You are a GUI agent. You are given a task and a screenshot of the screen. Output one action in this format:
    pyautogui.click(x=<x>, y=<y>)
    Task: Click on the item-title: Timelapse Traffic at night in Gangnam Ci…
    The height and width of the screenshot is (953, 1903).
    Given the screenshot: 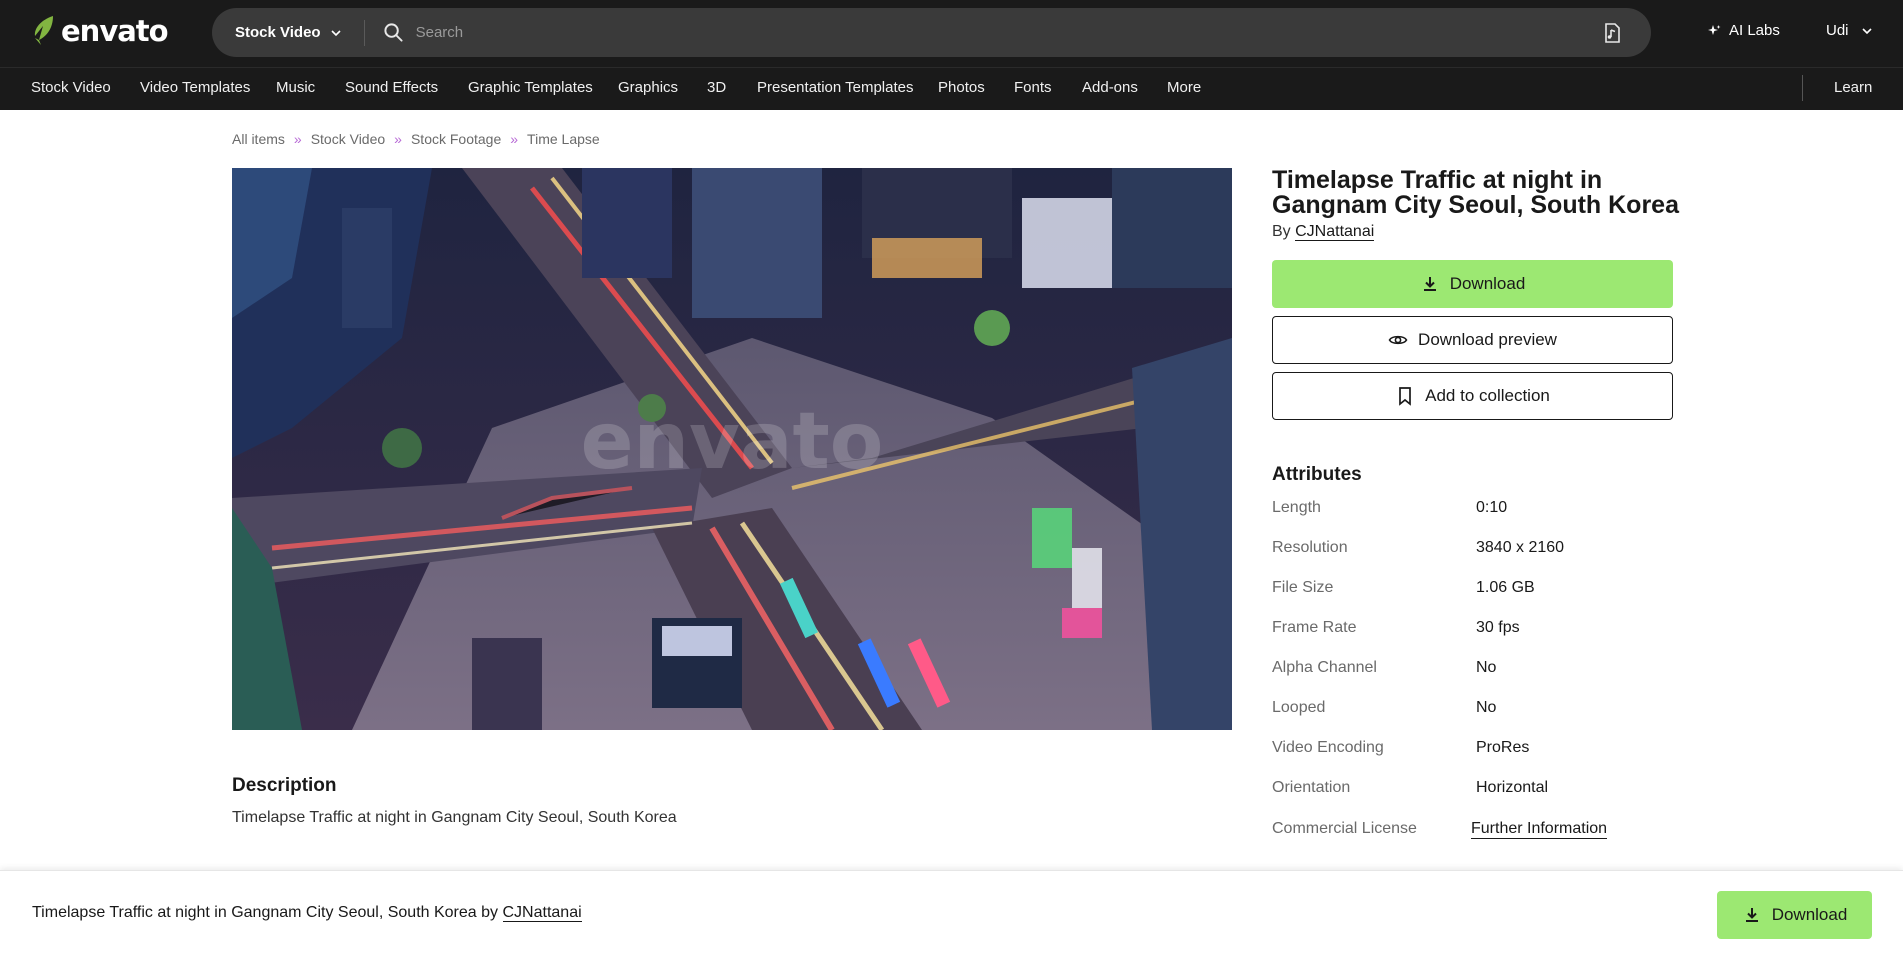 What is the action you would take?
    pyautogui.click(x=1475, y=192)
    